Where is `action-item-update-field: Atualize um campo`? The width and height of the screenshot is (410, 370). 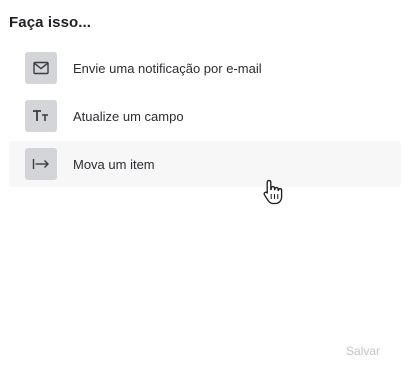
action-item-update-field: Atualize um campo is located at coordinates (205, 116).